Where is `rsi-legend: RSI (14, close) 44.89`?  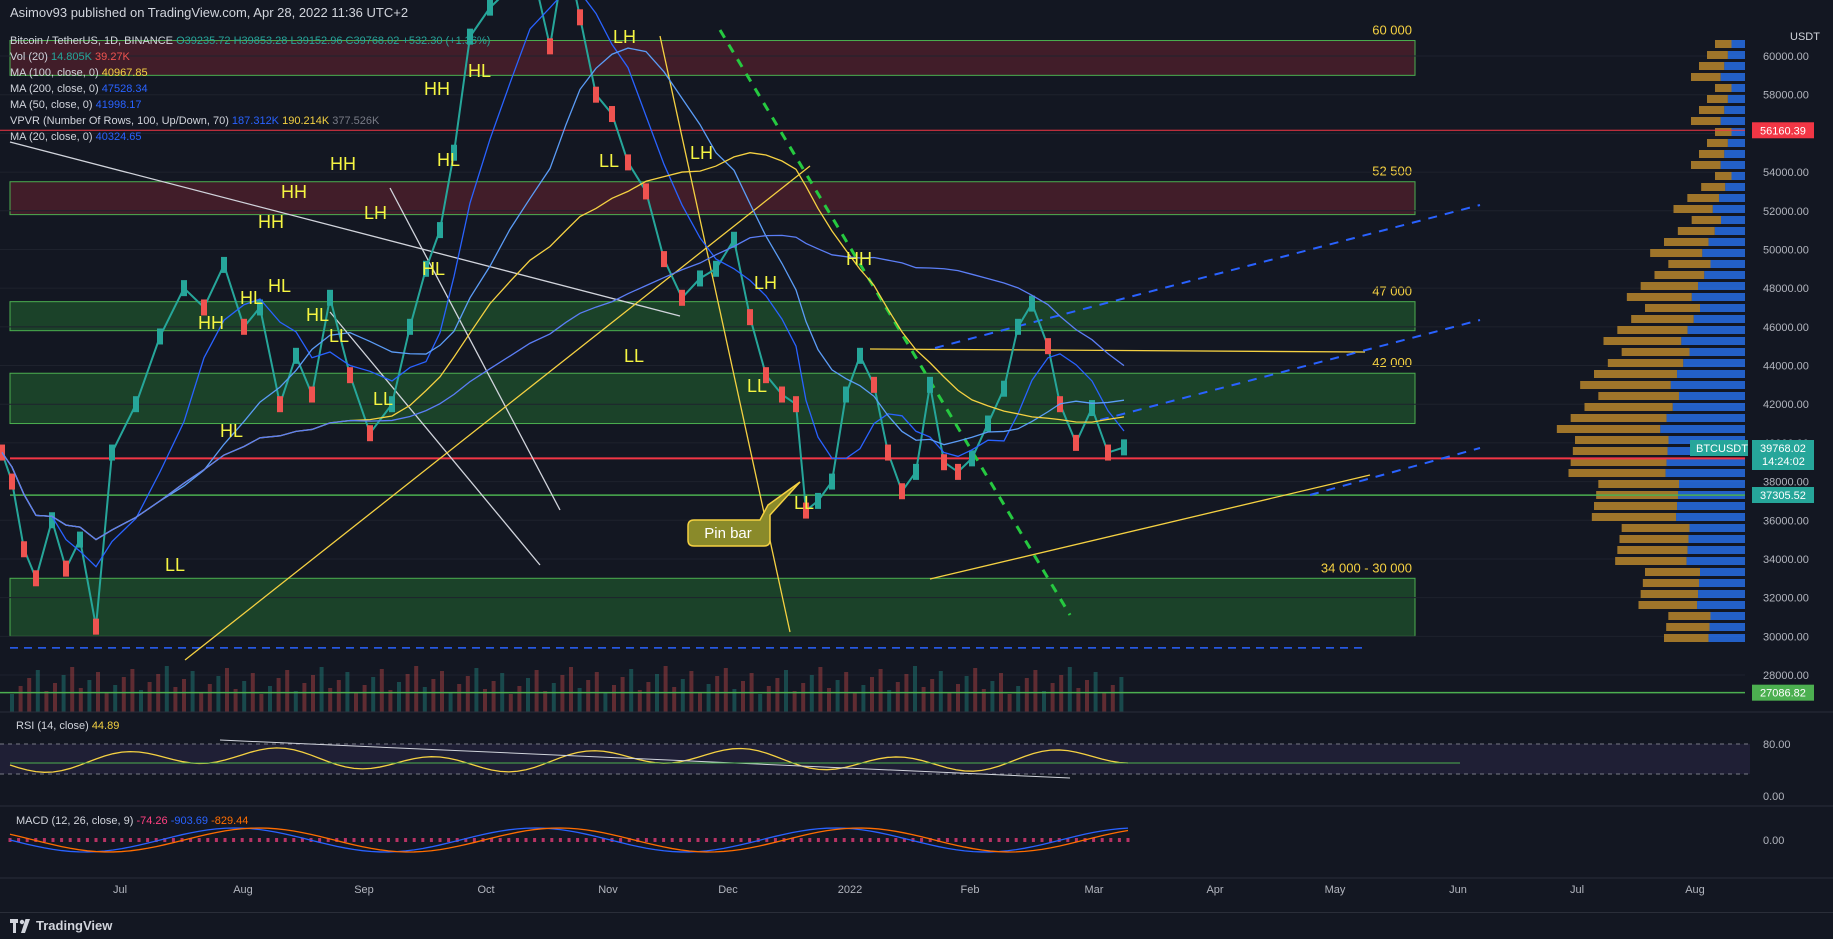
rsi-legend: RSI (14, close) 44.89 is located at coordinates (67, 726).